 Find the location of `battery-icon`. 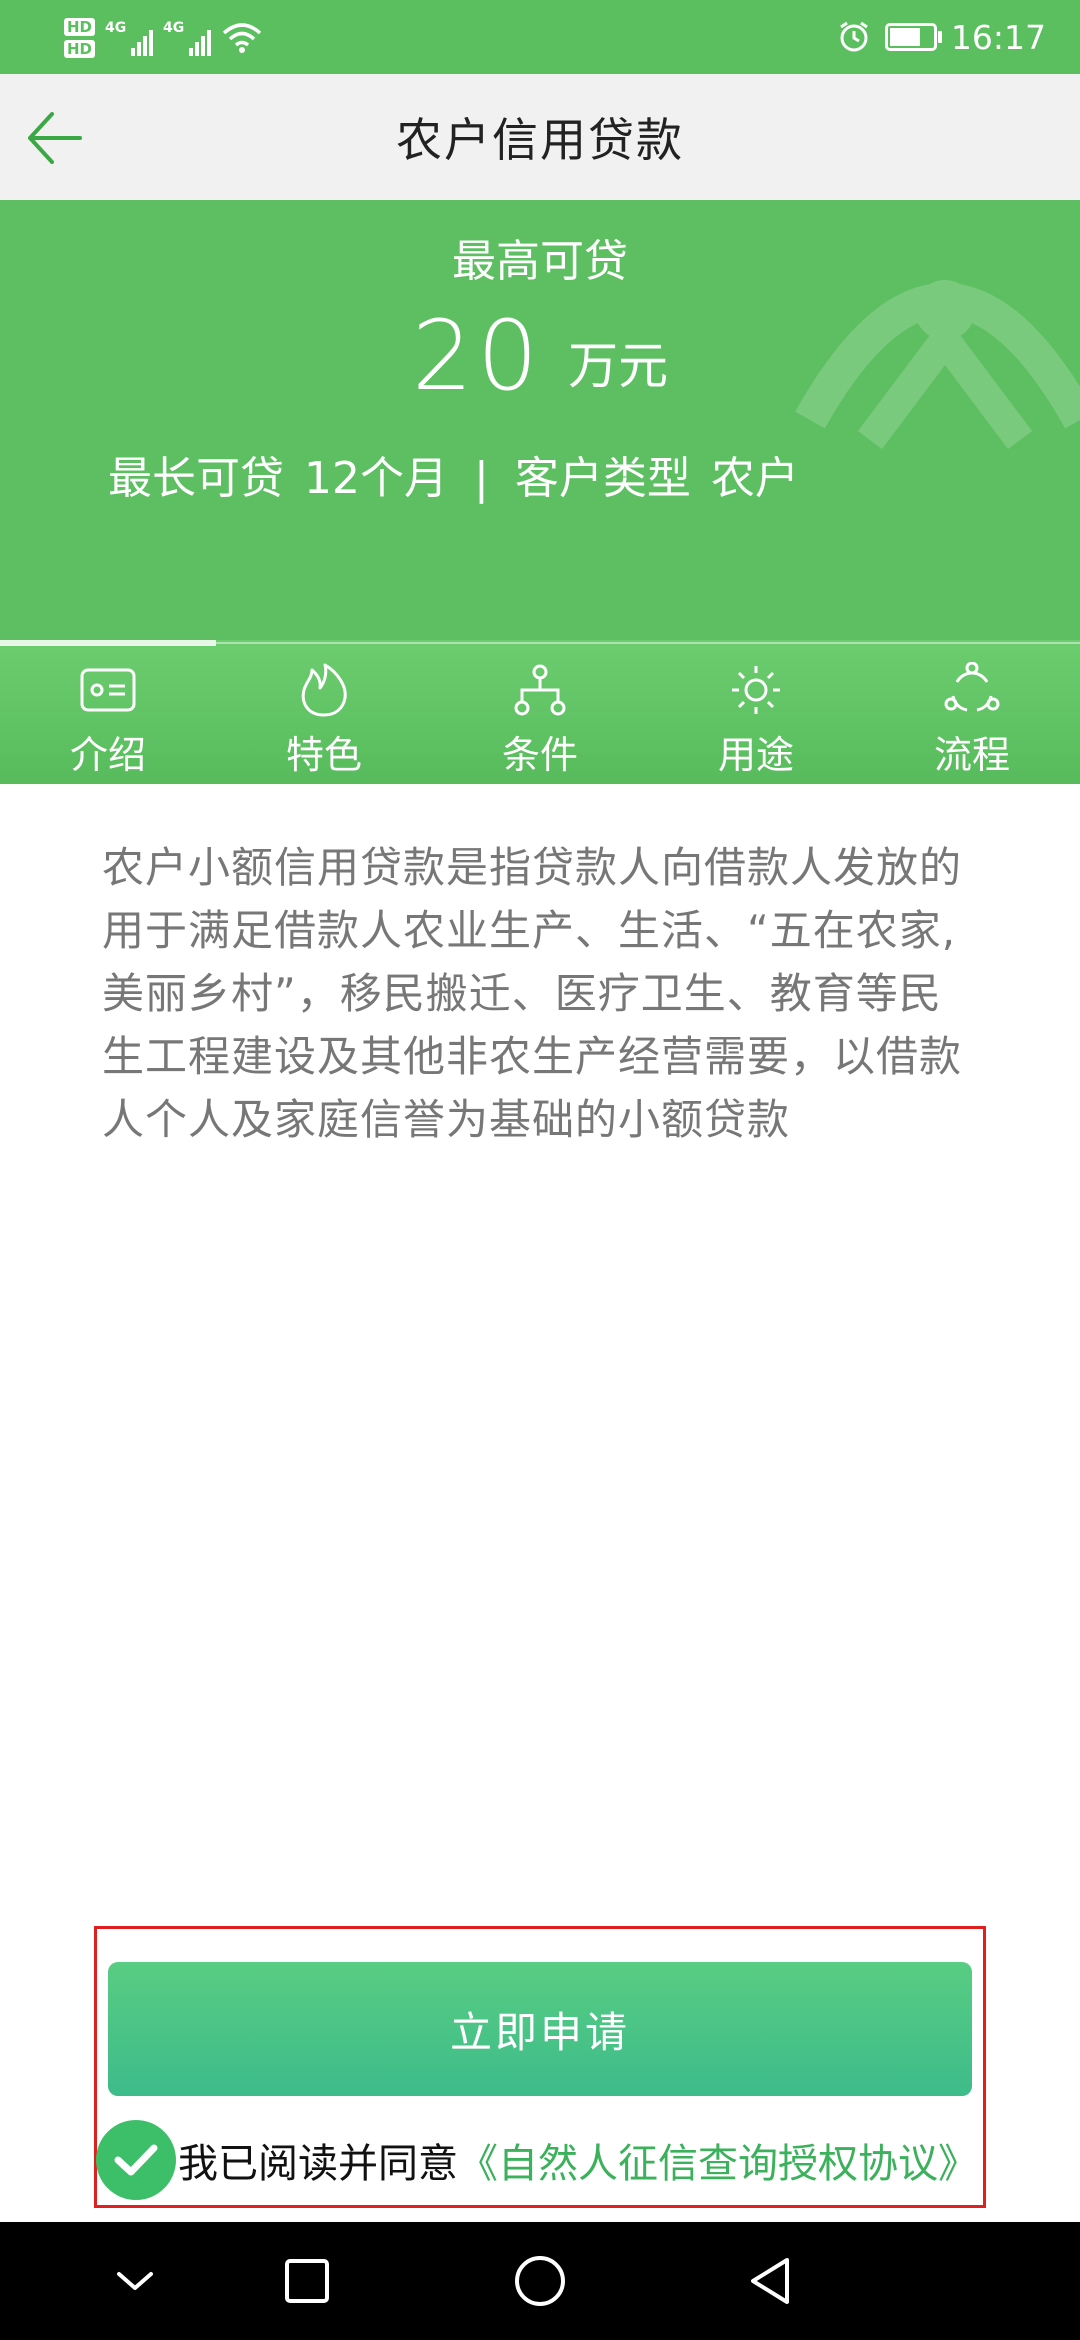

battery-icon is located at coordinates (913, 37).